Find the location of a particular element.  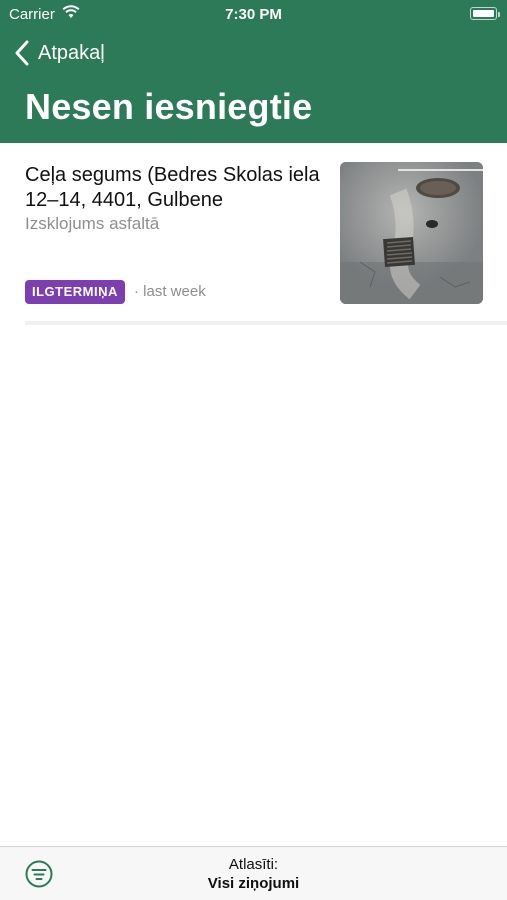

back-label: Atpakaļ is located at coordinates (71, 52).